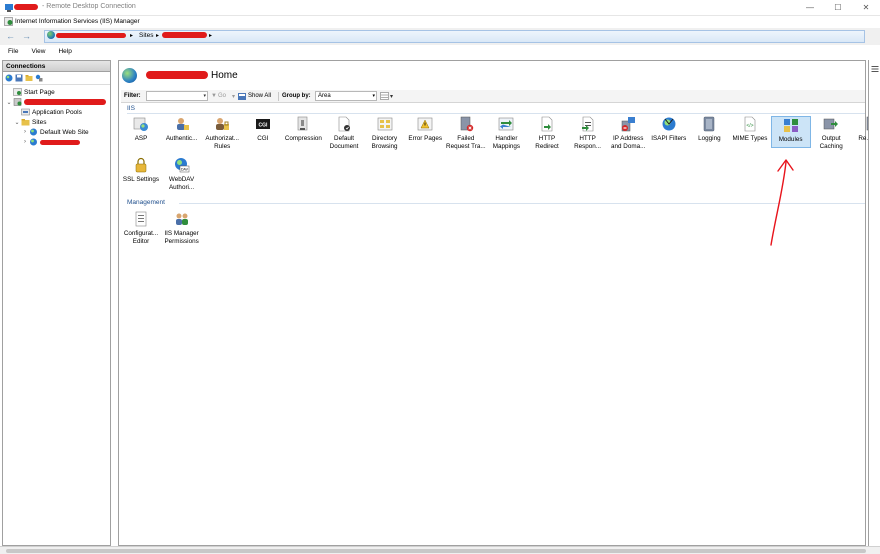 The height and width of the screenshot is (554, 880). Describe the element at coordinates (790, 139) in the screenshot. I see `feature-label: Modules` at that location.